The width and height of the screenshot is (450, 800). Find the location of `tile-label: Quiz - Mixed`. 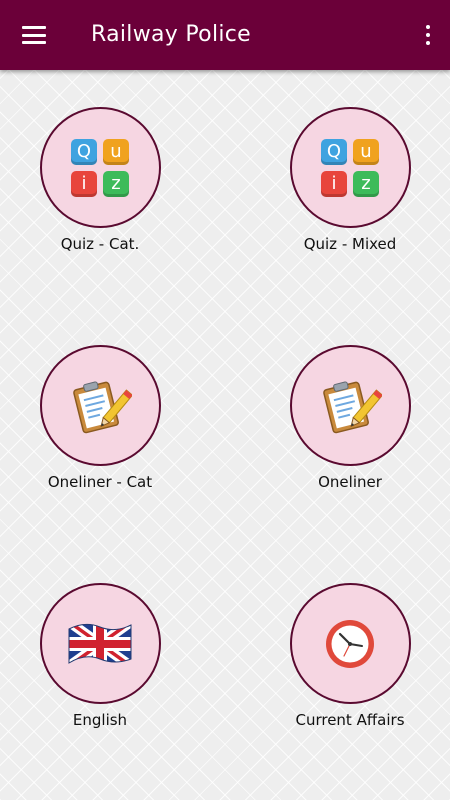

tile-label: Quiz - Mixed is located at coordinates (350, 244).